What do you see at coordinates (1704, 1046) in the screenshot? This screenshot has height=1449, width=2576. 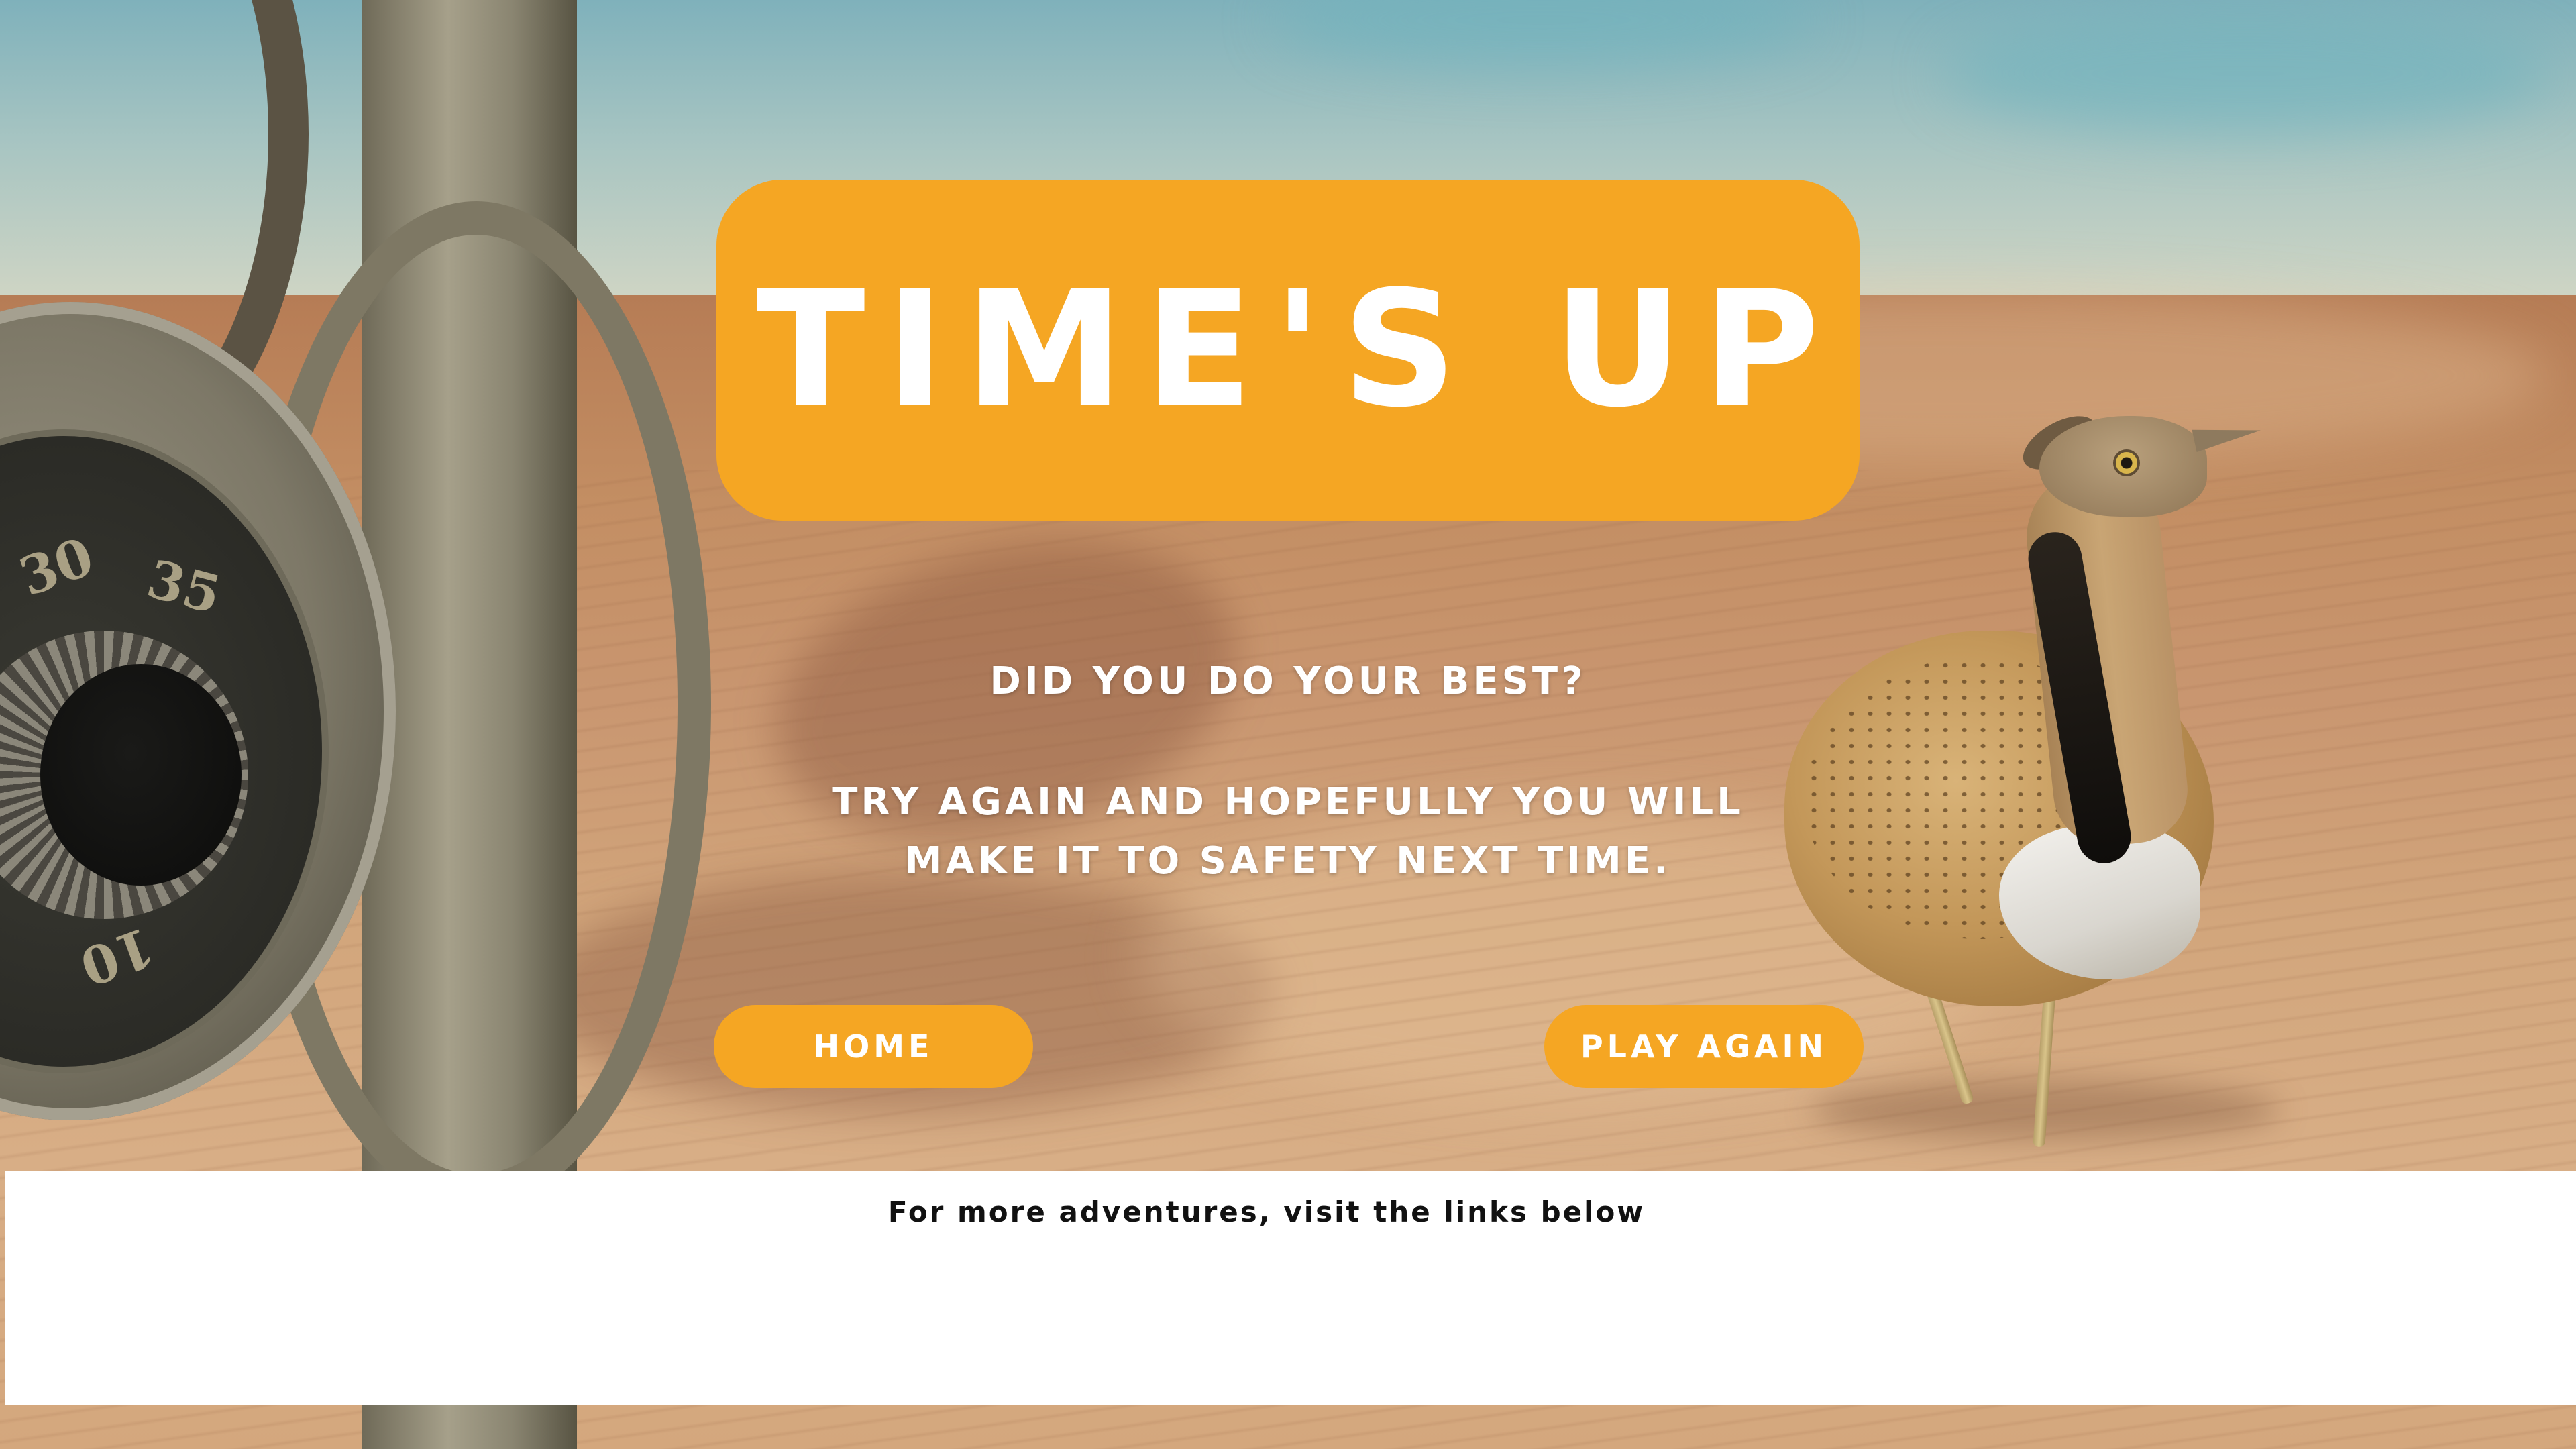 I see `play-again-button: PLAY AGAIN` at bounding box center [1704, 1046].